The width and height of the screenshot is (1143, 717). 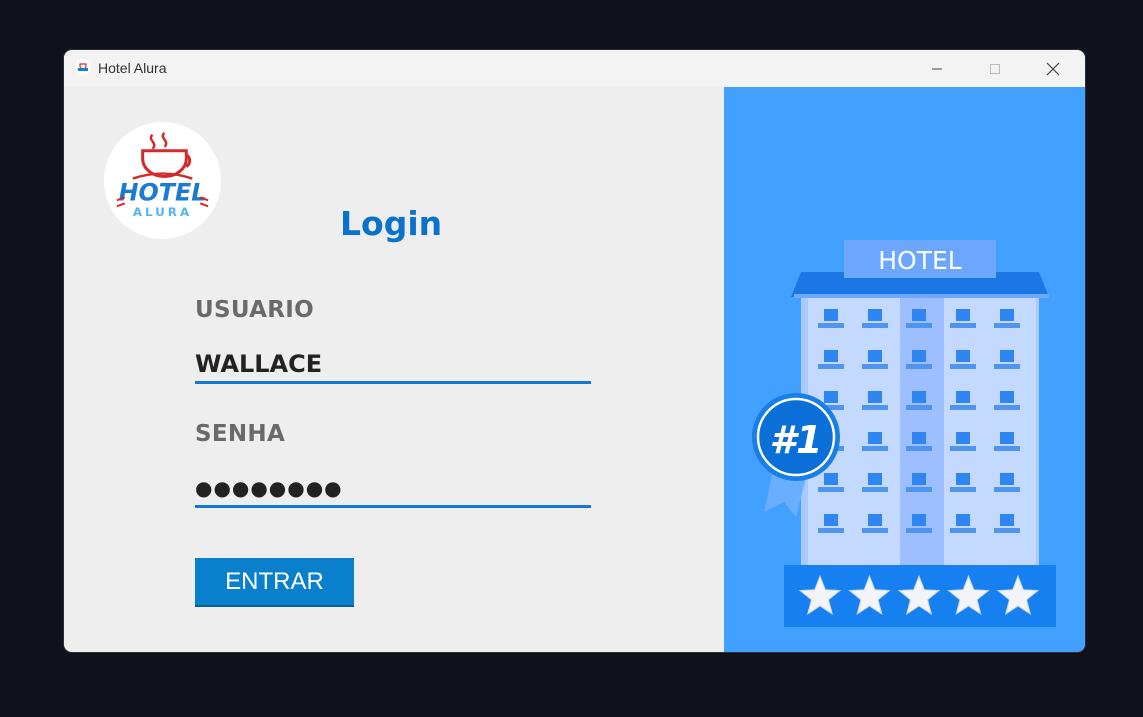 I want to click on login-submit-button: ENTRAR, so click(x=274, y=582).